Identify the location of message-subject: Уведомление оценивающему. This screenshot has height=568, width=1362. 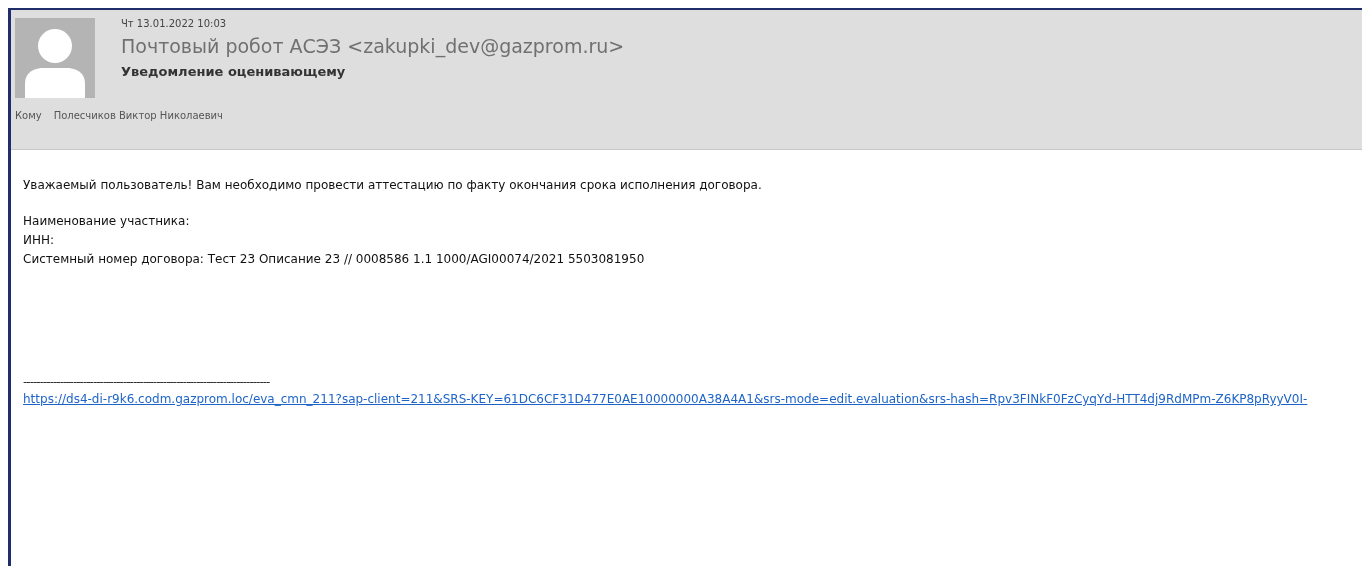
(234, 71).